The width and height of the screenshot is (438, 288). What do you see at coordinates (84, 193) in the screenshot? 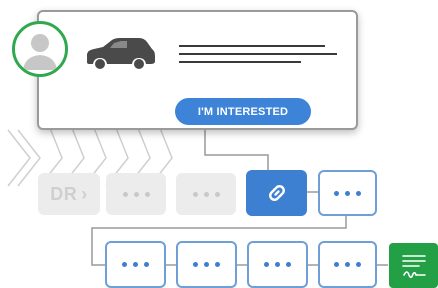
I see `step-dr-arrow: ›` at bounding box center [84, 193].